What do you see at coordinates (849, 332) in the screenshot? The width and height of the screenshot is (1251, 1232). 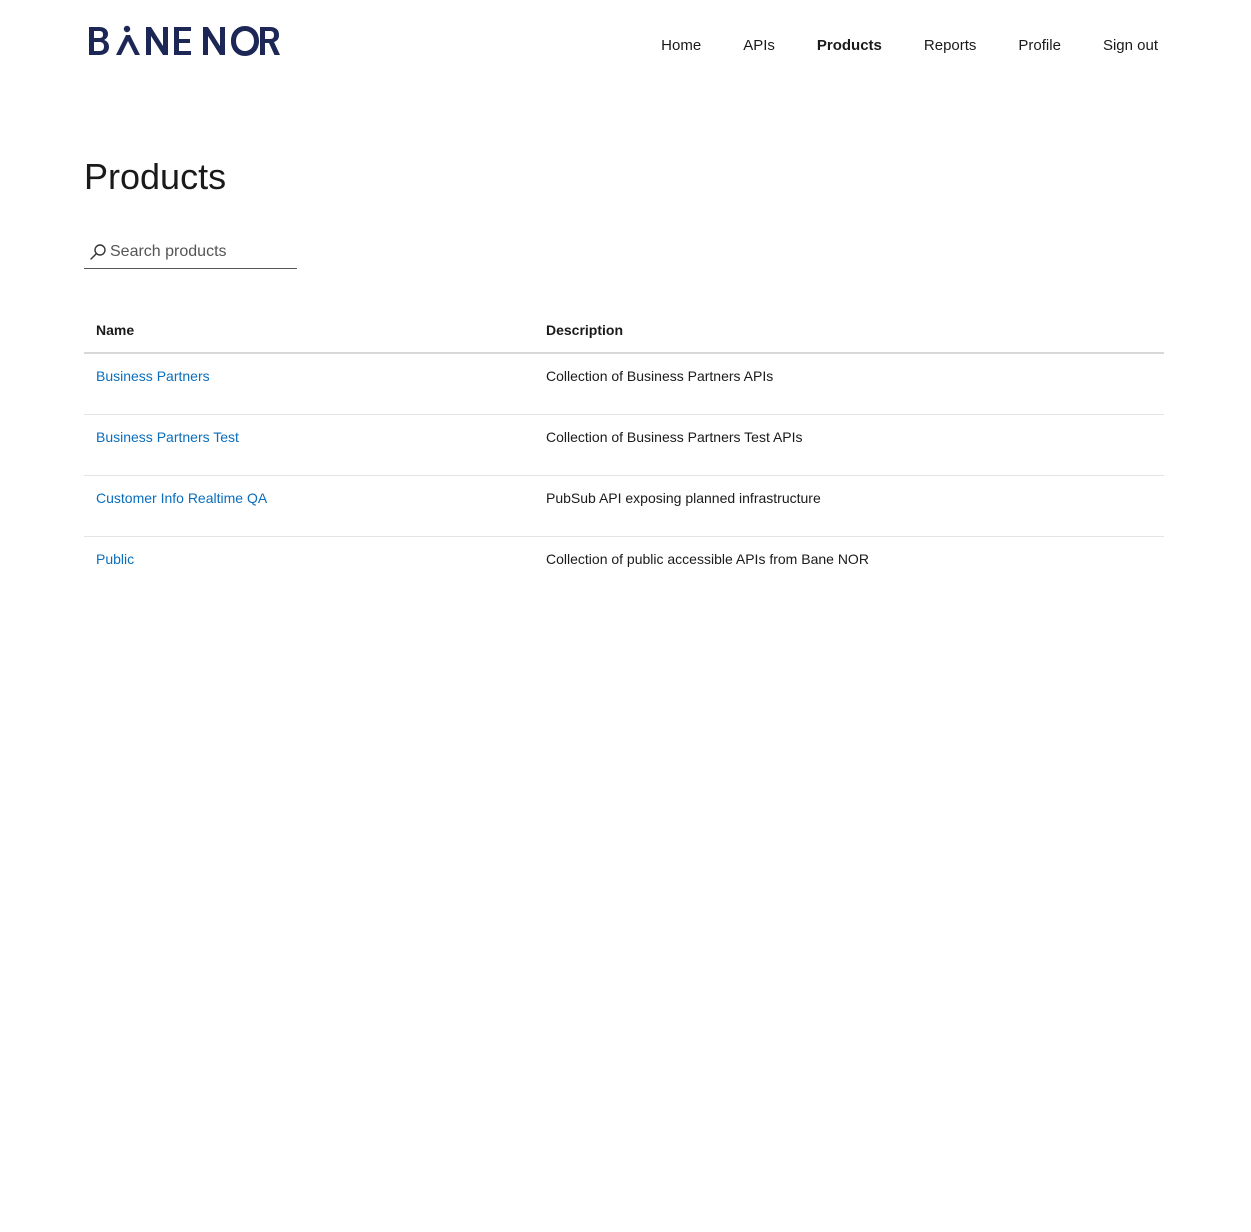 I see `column-header-description: Description` at bounding box center [849, 332].